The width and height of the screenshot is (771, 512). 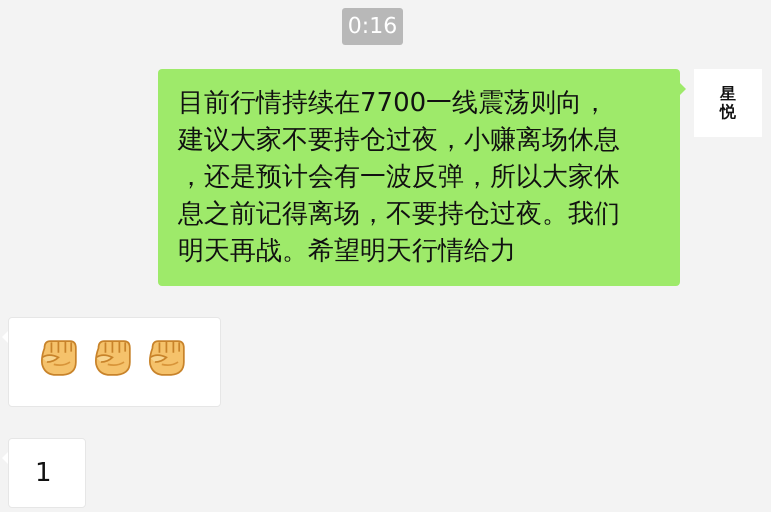 I want to click on avatar: 星悦, so click(x=728, y=103).